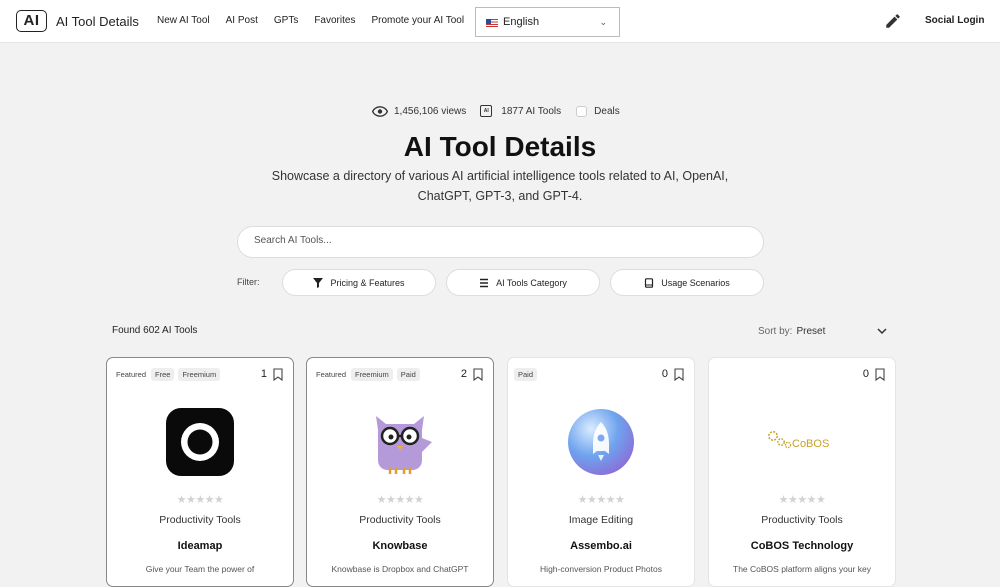 The height and width of the screenshot is (587, 1000). What do you see at coordinates (531, 111) in the screenshot?
I see `tools-count: 1877 AI Tools` at bounding box center [531, 111].